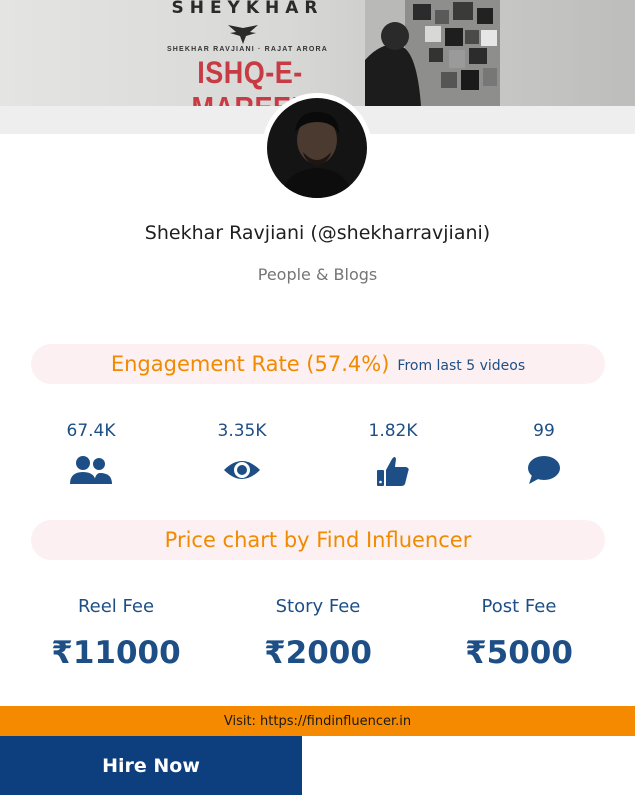 Image resolution: width=635 pixels, height=795 pixels. I want to click on reel-fee-value: ₹11000, so click(116, 653).